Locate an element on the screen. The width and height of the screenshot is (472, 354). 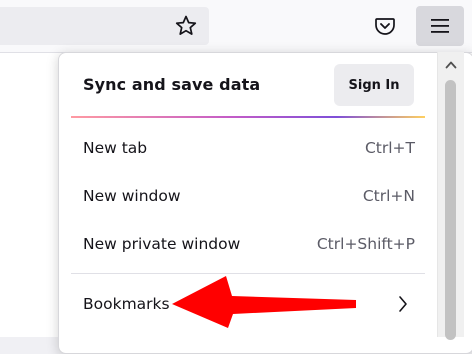
pocket-button is located at coordinates (385, 26).